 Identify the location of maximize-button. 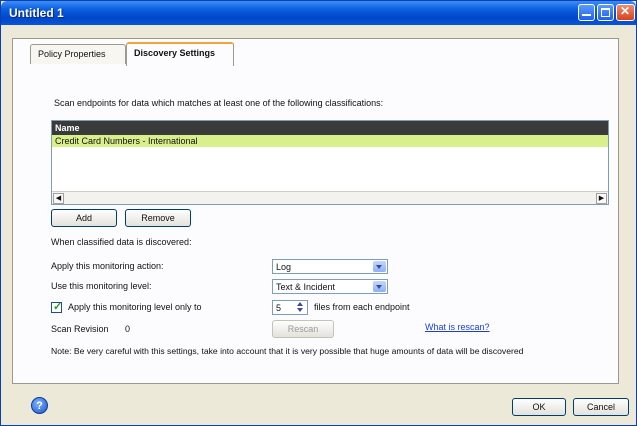
(605, 12).